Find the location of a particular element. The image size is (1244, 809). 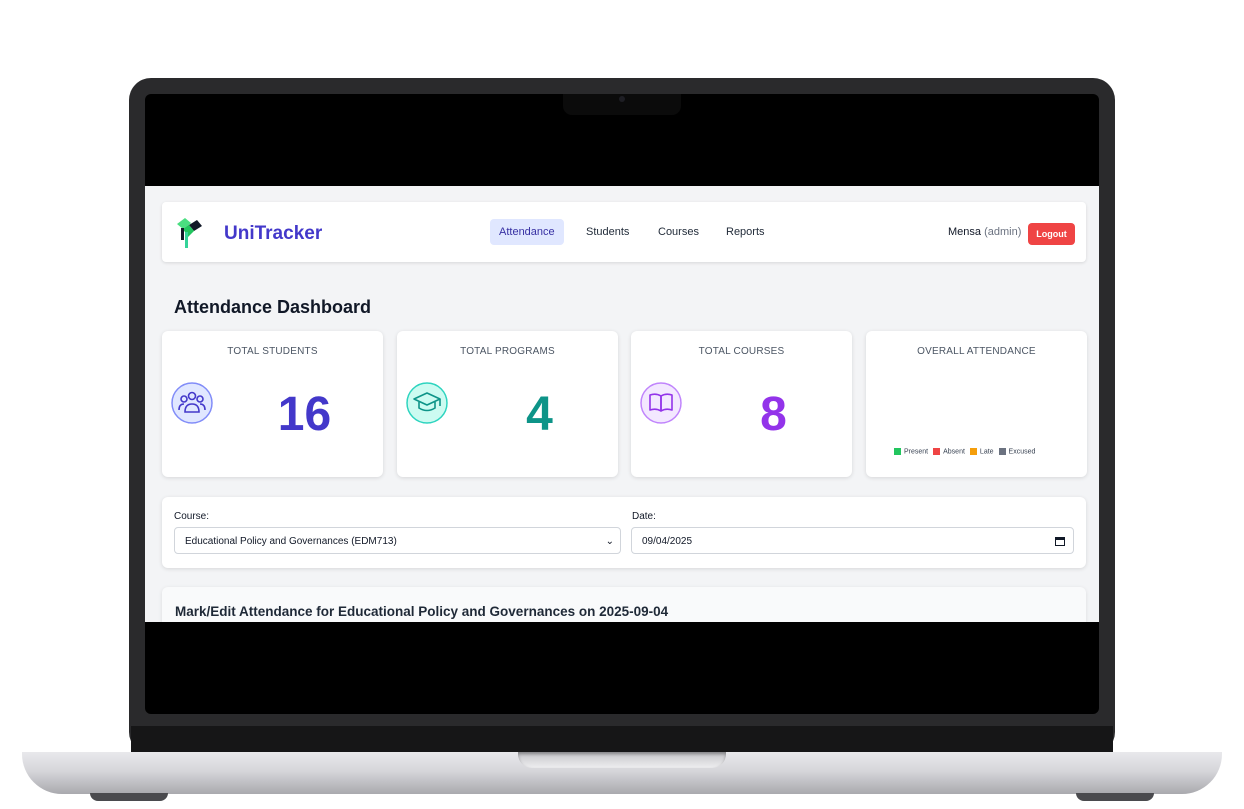

stat-label: TOTAL PROGRAMS is located at coordinates (507, 351).